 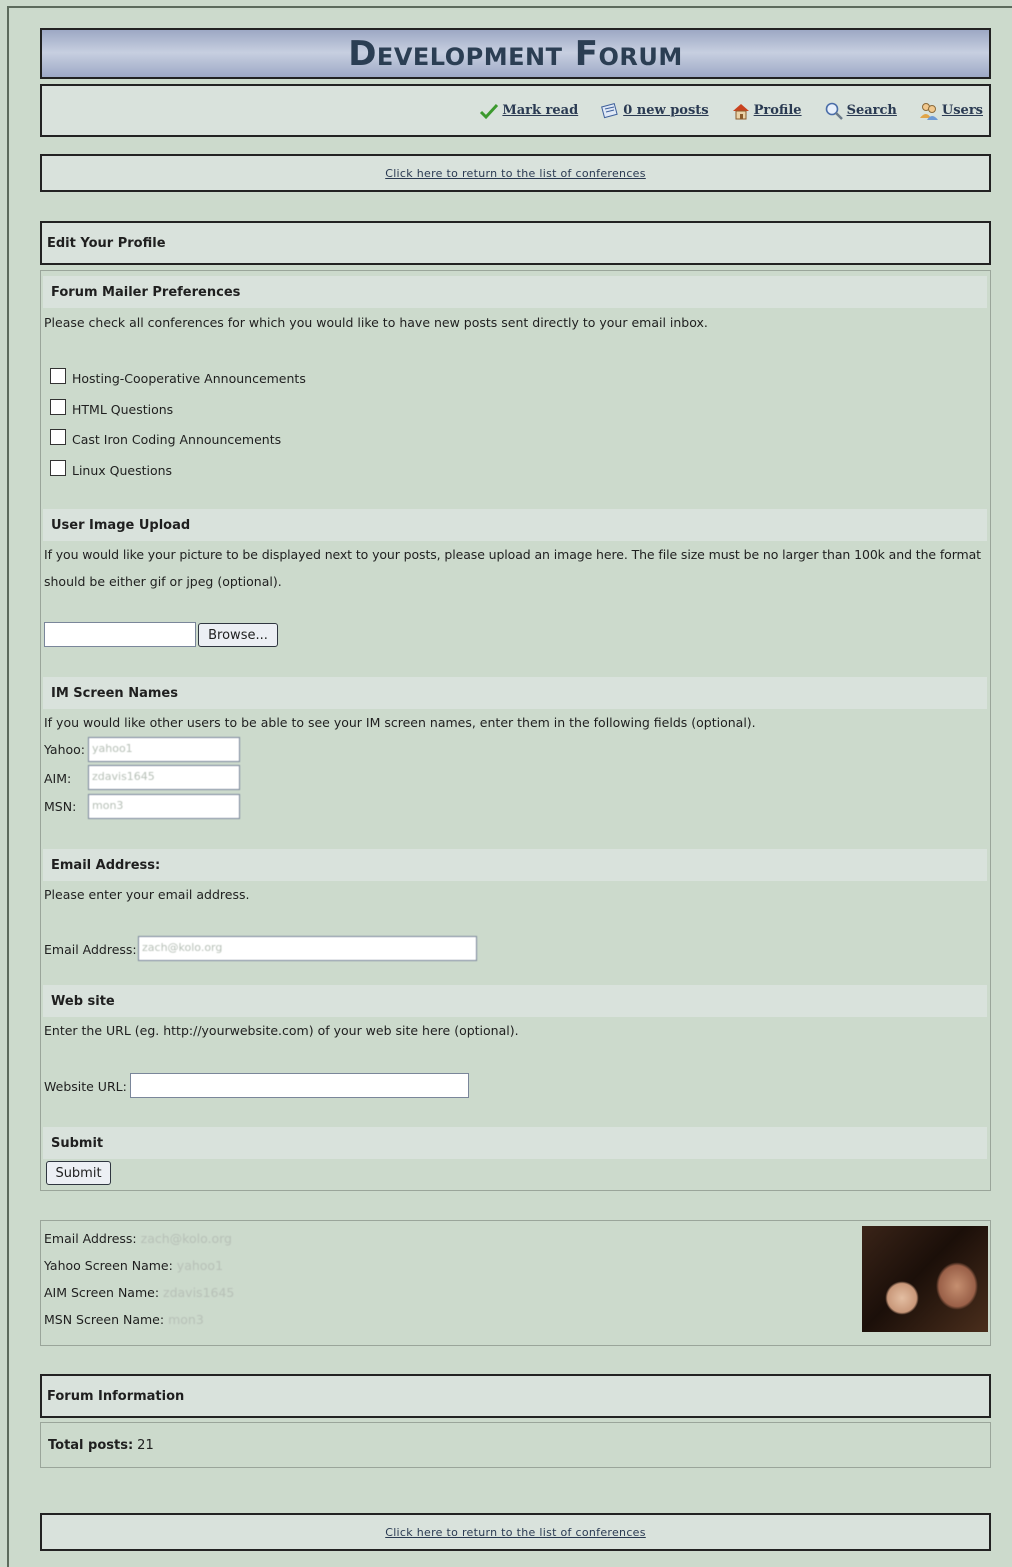 What do you see at coordinates (164, 777) in the screenshot?
I see `aim-input: zdavis1645` at bounding box center [164, 777].